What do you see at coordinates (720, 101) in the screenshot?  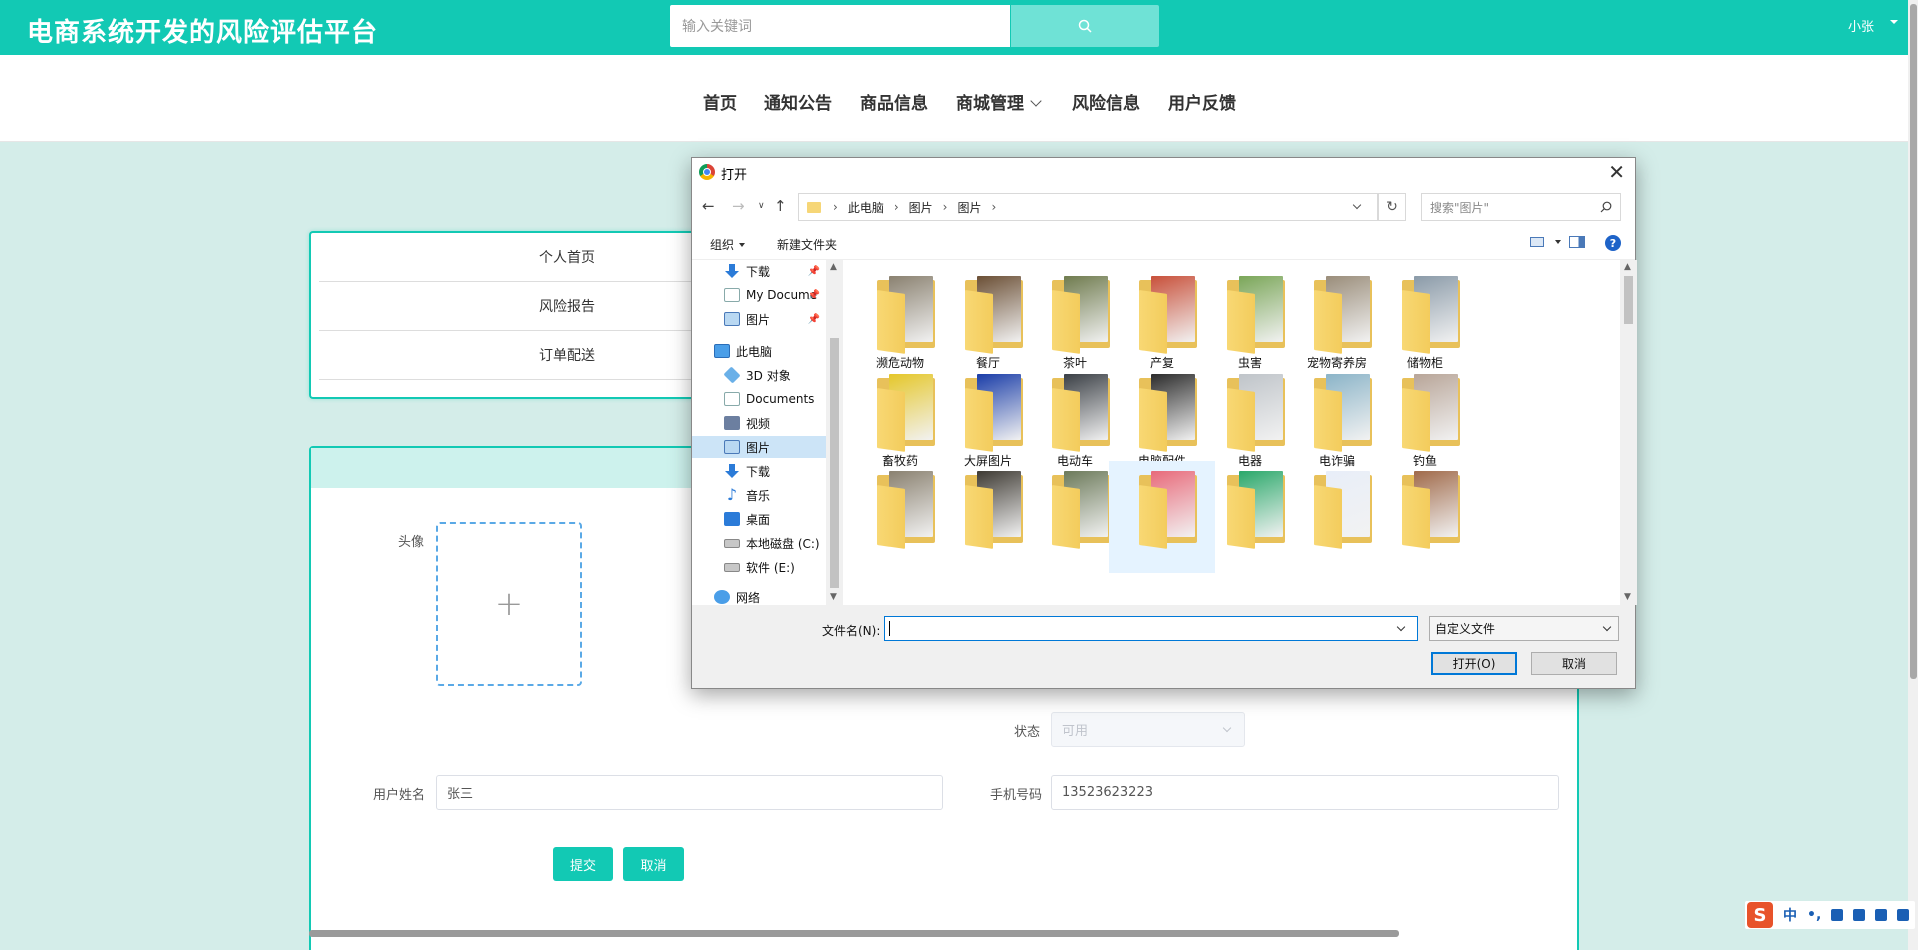 I see `nav-home: 首页` at bounding box center [720, 101].